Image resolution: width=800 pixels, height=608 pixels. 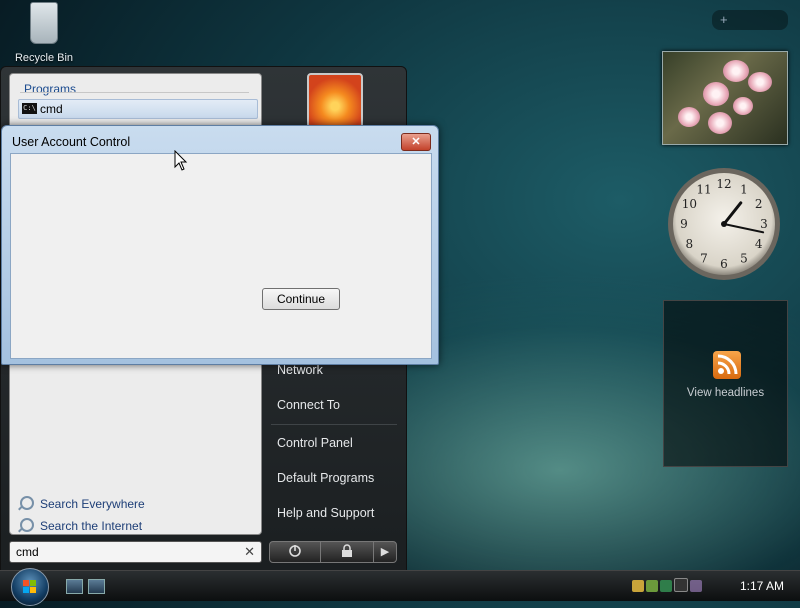 What do you see at coordinates (30, 587) in the screenshot?
I see `start-button` at bounding box center [30, 587].